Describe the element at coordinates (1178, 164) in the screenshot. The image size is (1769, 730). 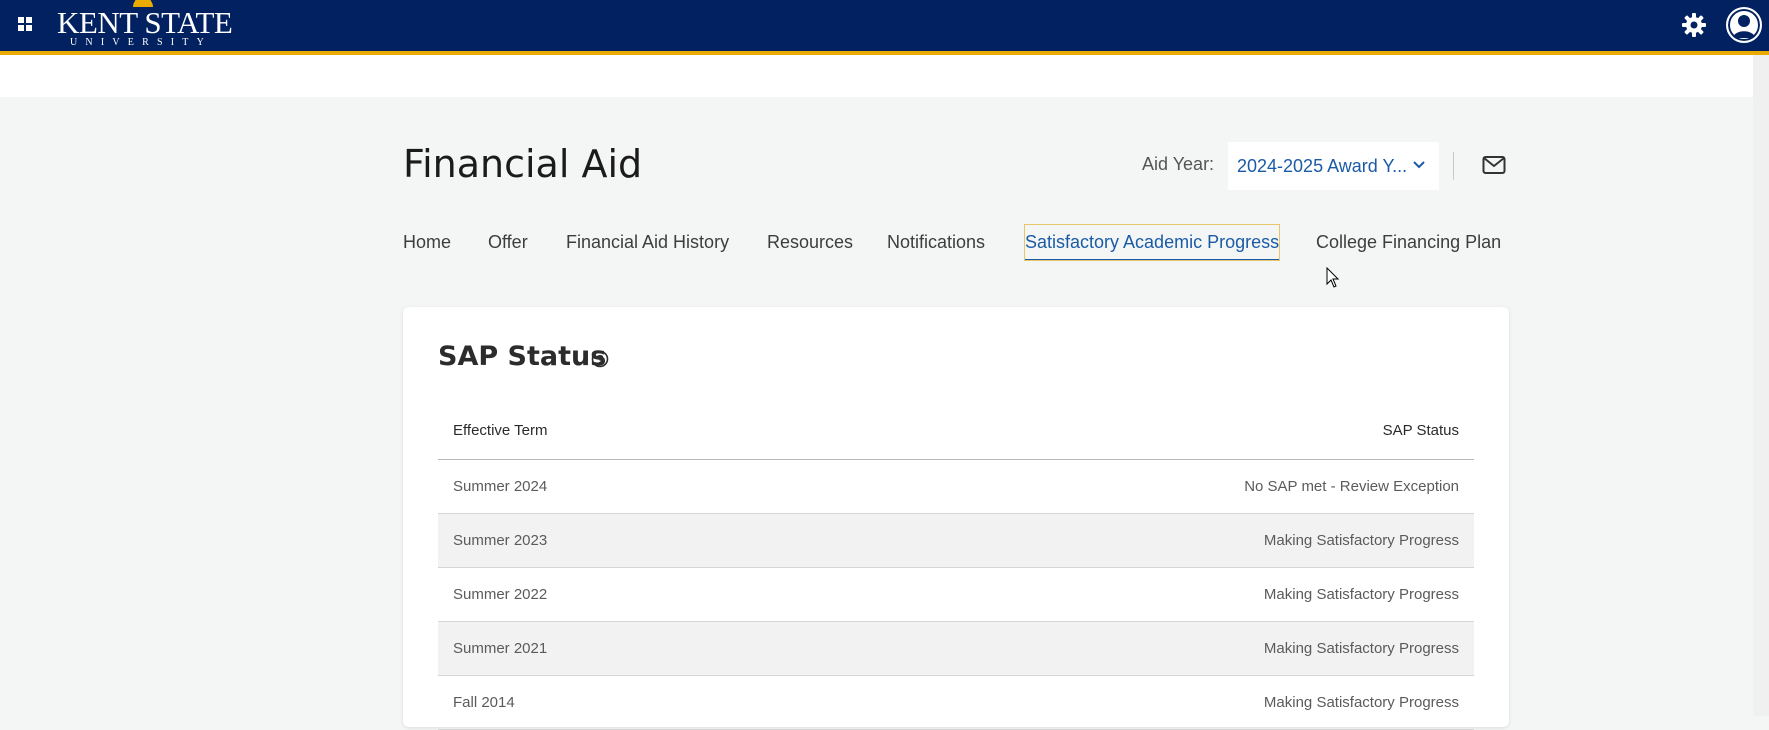
I see `aid-year-label: Aid Year:` at that location.